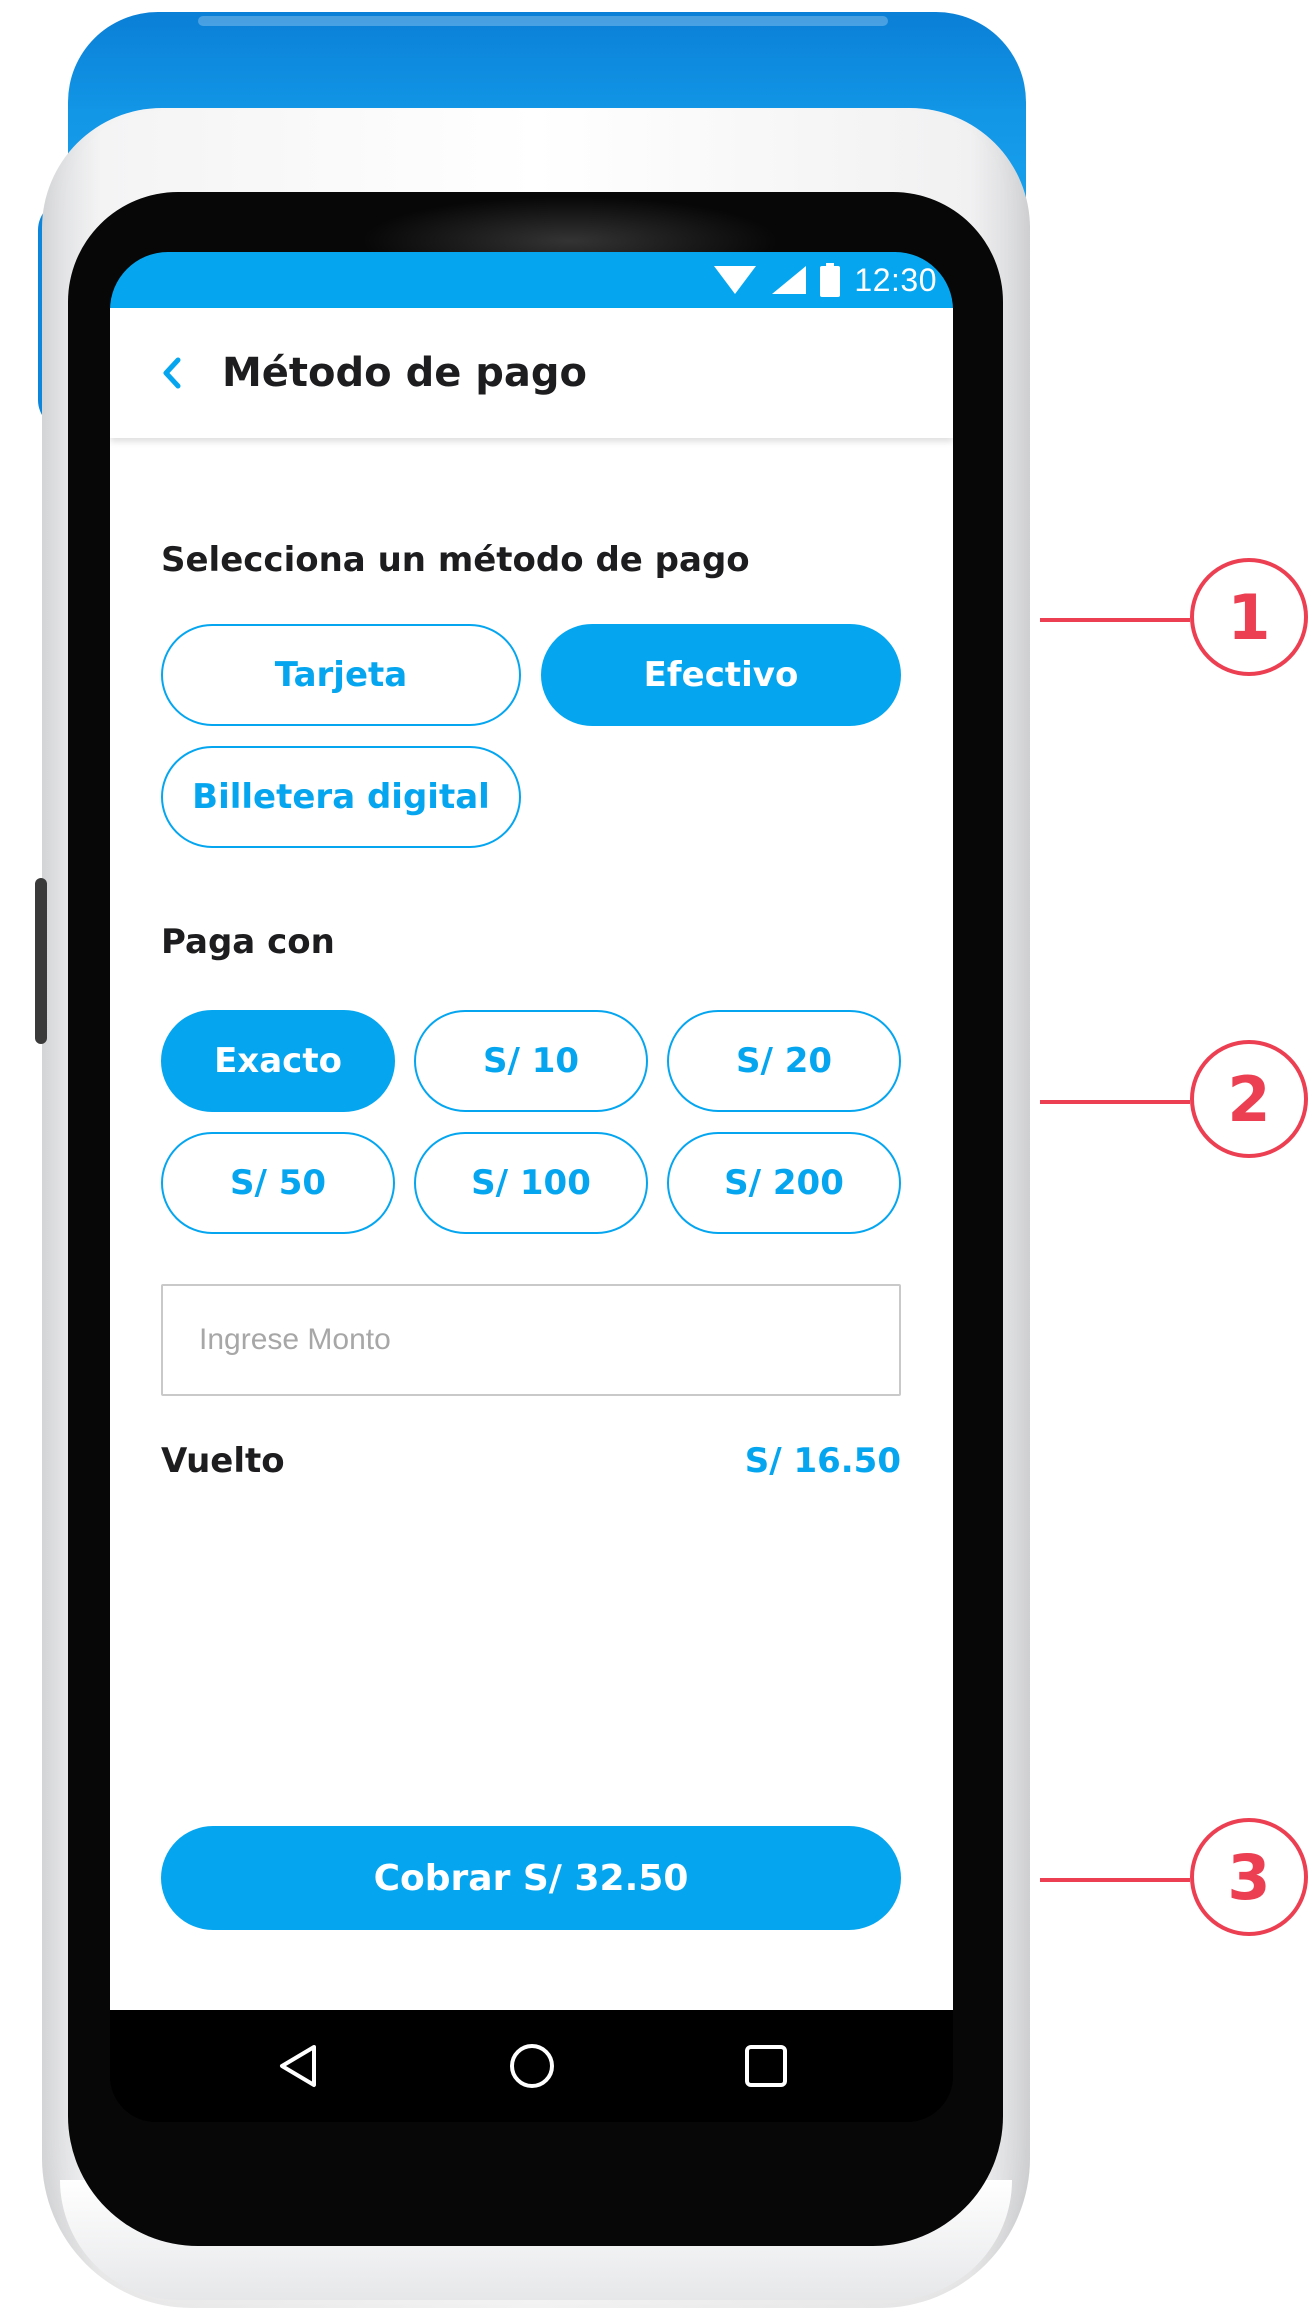  I want to click on pay-with-option-20: S/ 20, so click(784, 1061).